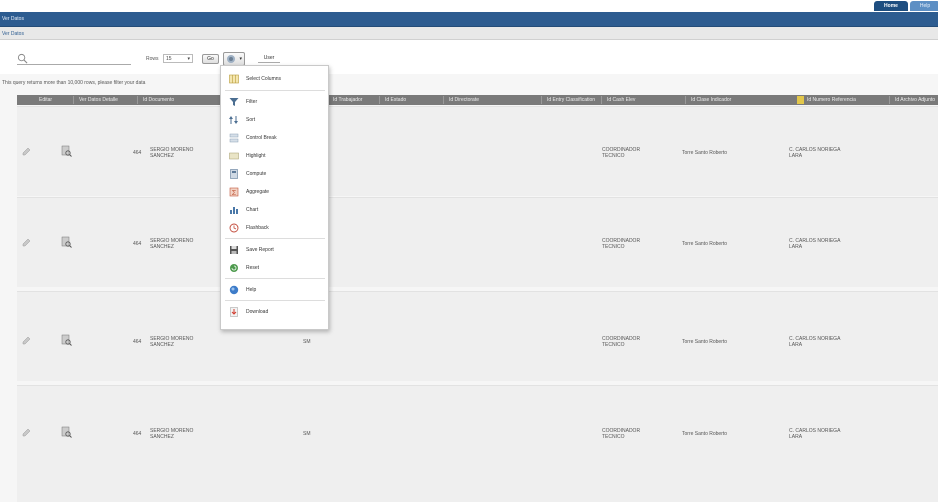  Describe the element at coordinates (275, 250) in the screenshot. I see `menu-item-save-report: Save Report` at that location.